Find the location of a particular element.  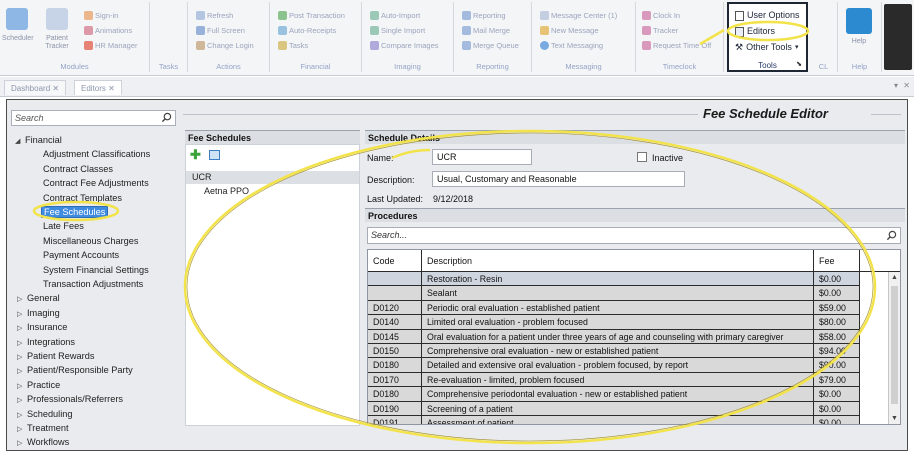

vertical-scrollbar: ▲ ▼ is located at coordinates (894, 348).